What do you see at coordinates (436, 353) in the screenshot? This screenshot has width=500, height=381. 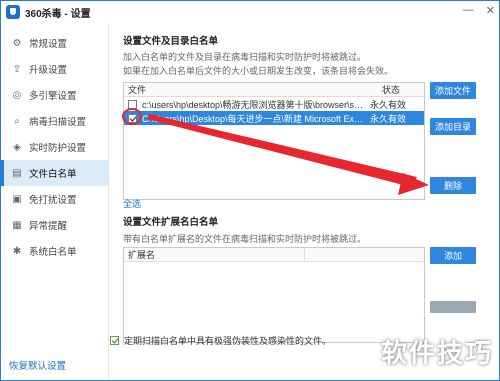 I see `watermark-text: 软件技巧` at bounding box center [436, 353].